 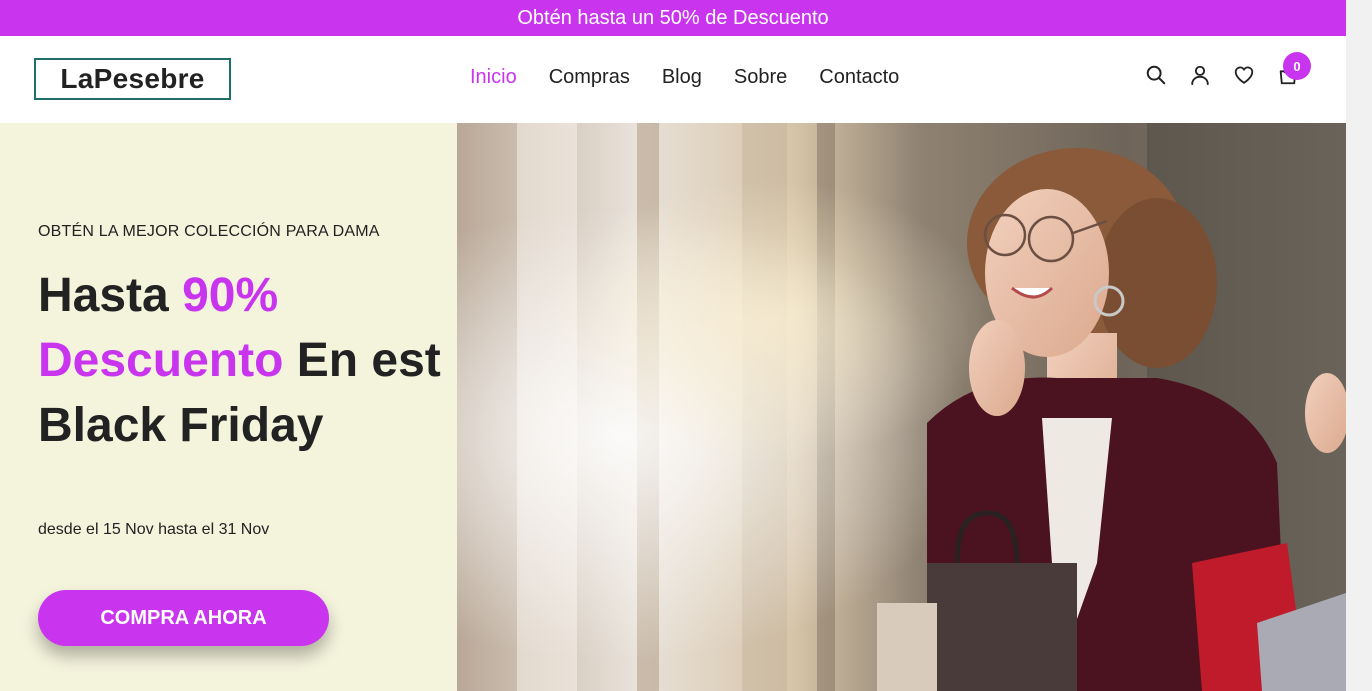 I want to click on site-logo: LaPesebre, so click(x=132, y=79).